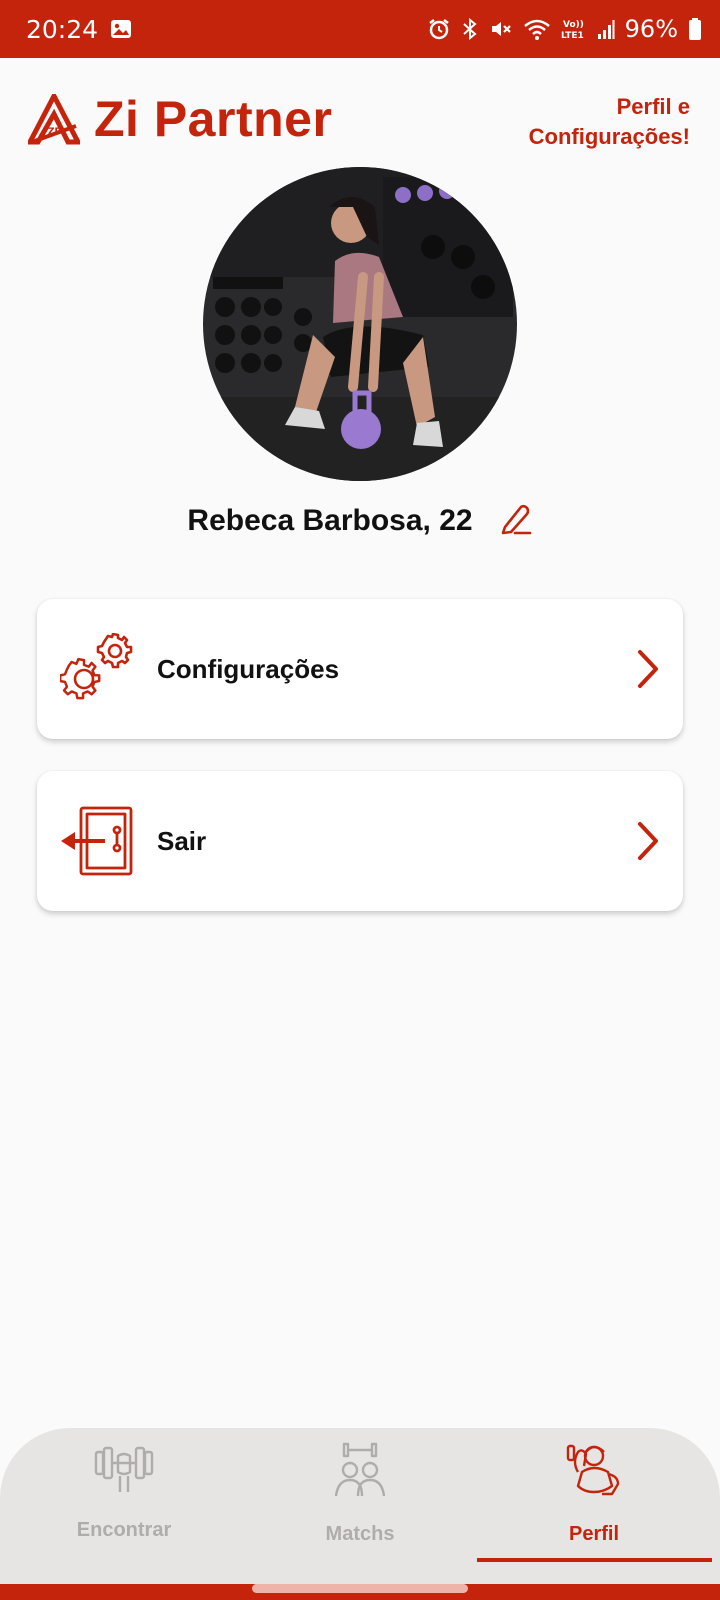 This screenshot has height=1600, width=720. What do you see at coordinates (695, 29) in the screenshot?
I see `battery-icon` at bounding box center [695, 29].